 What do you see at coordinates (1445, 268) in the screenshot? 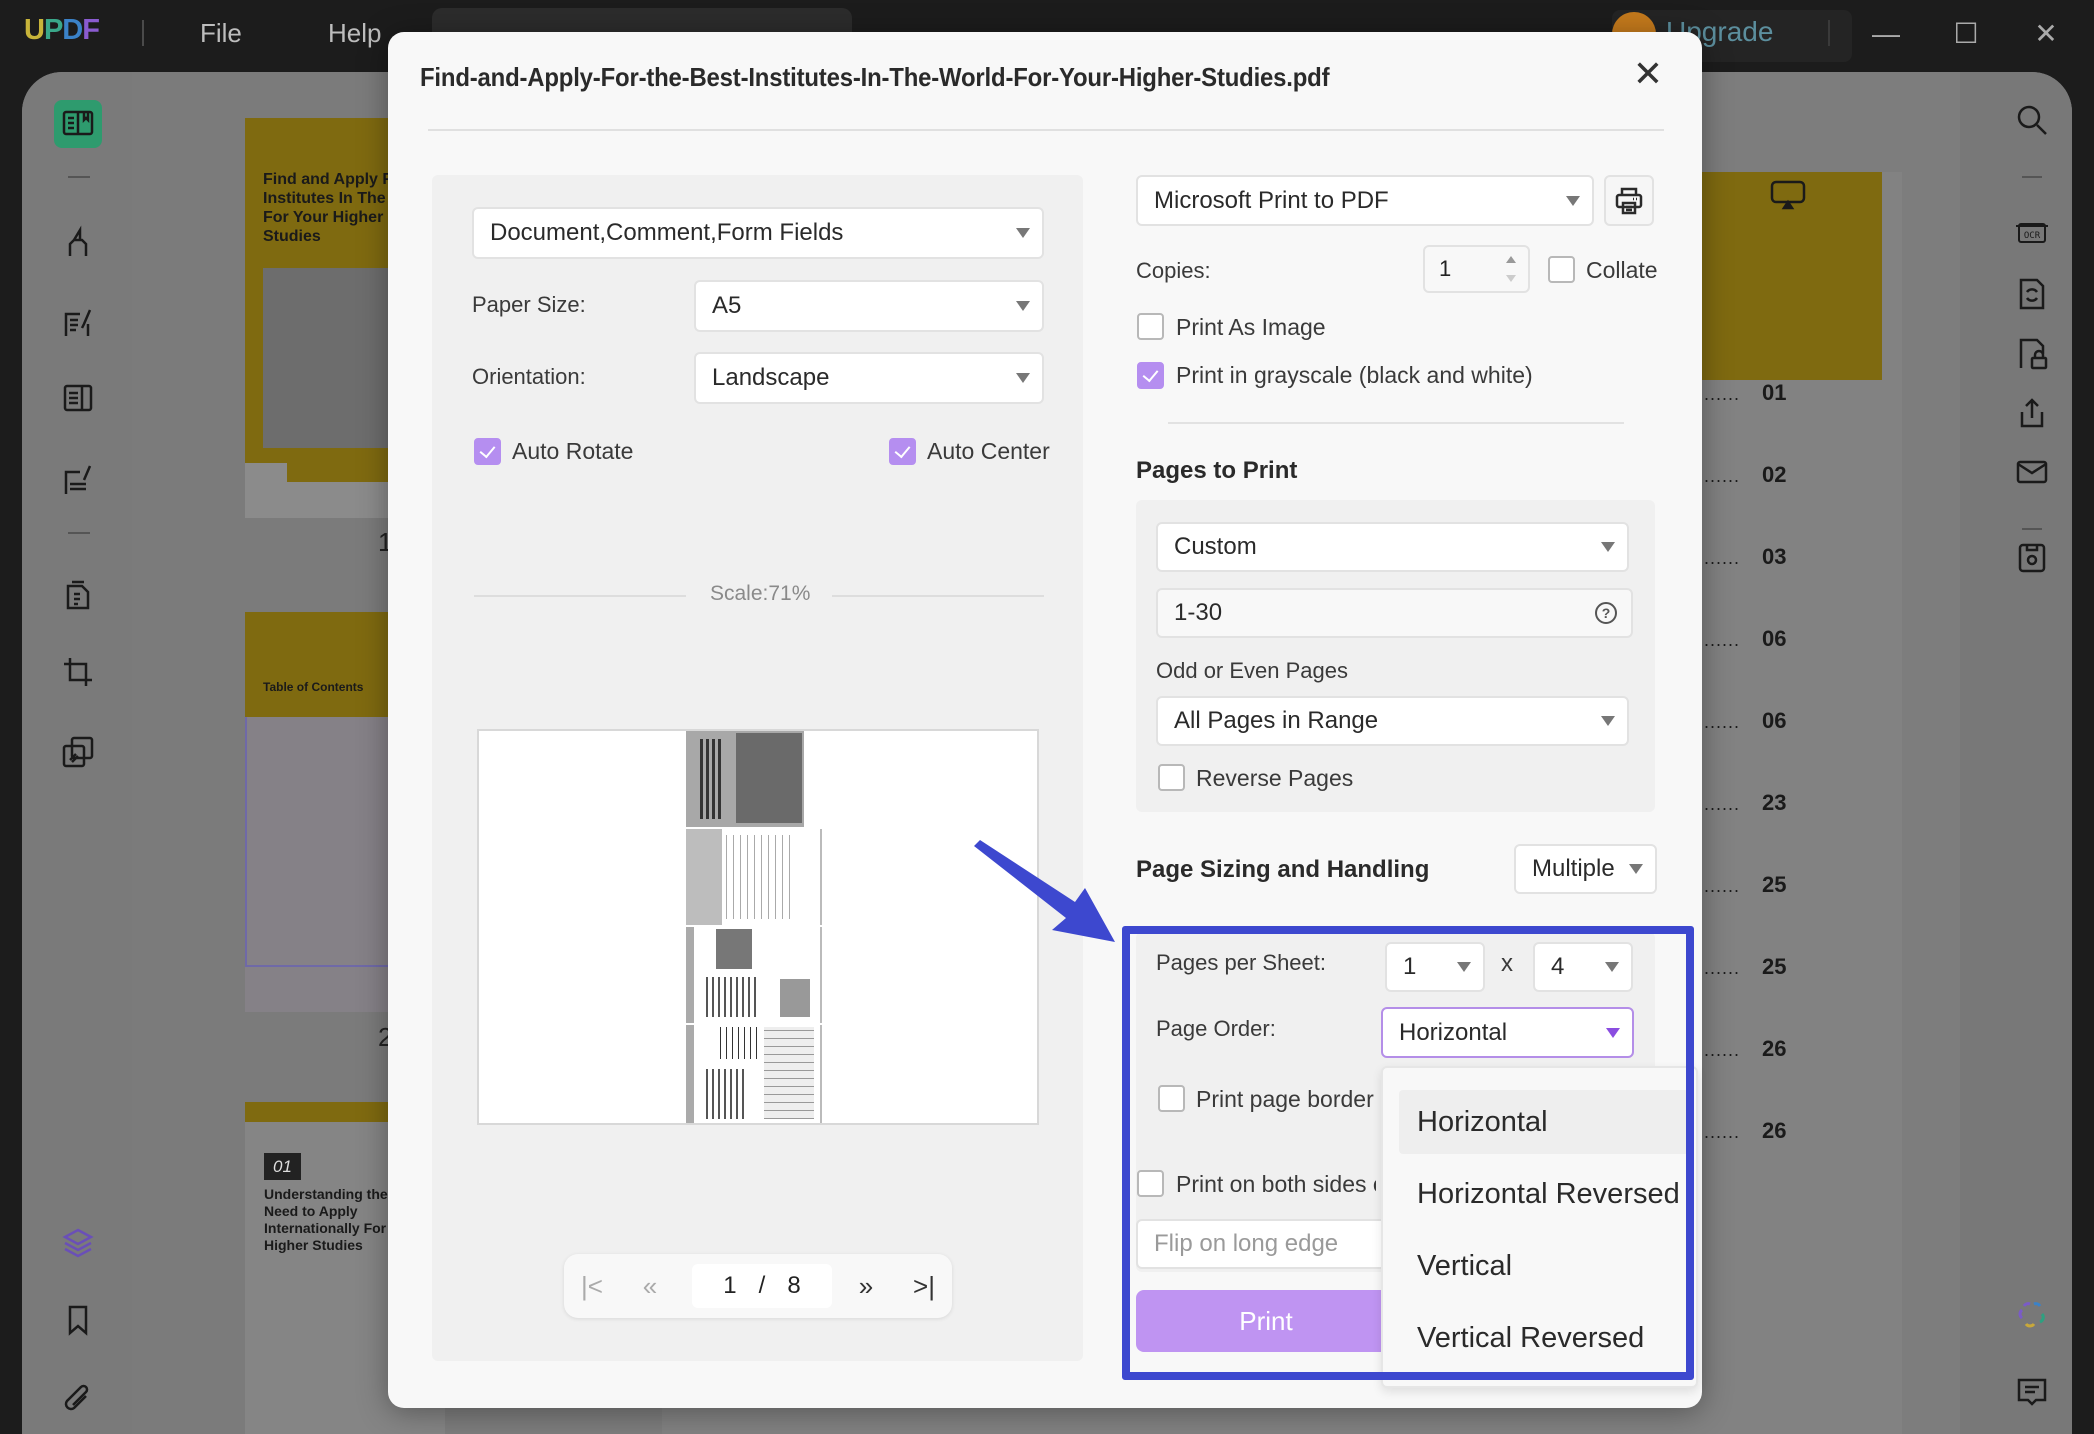
I see `copies-value: 1` at bounding box center [1445, 268].